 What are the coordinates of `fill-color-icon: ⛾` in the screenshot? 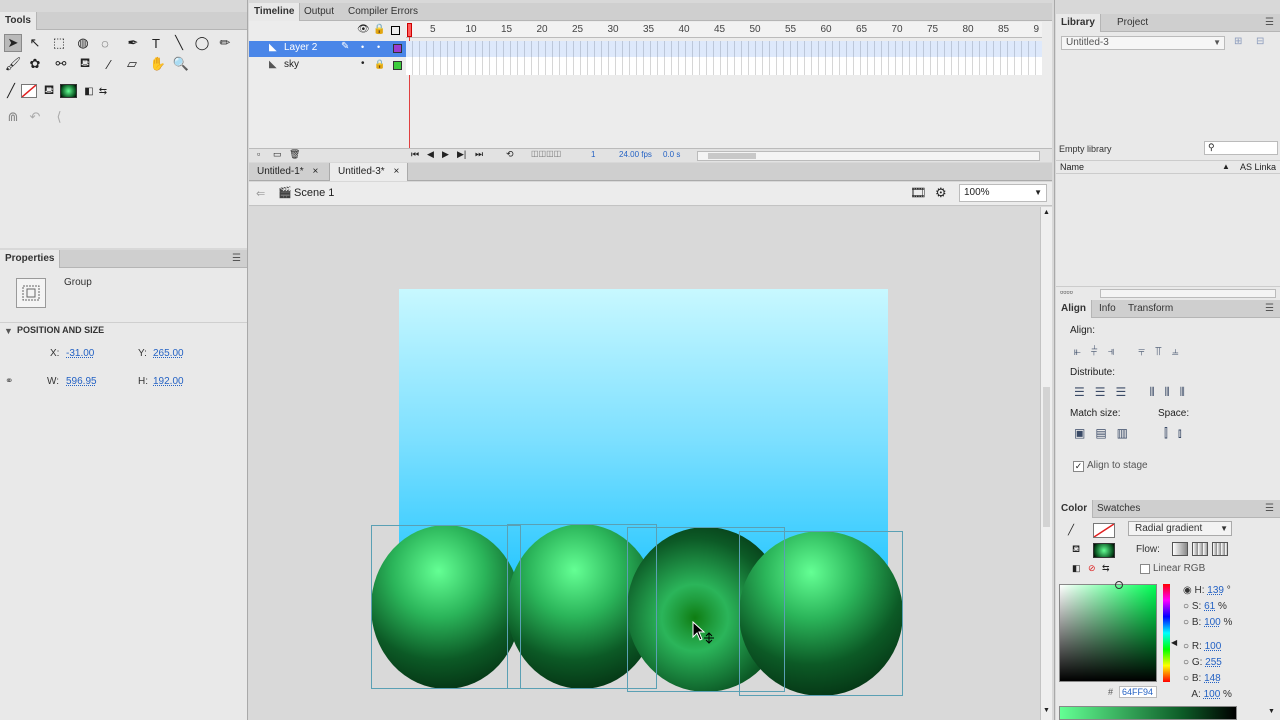 It's located at (49, 91).